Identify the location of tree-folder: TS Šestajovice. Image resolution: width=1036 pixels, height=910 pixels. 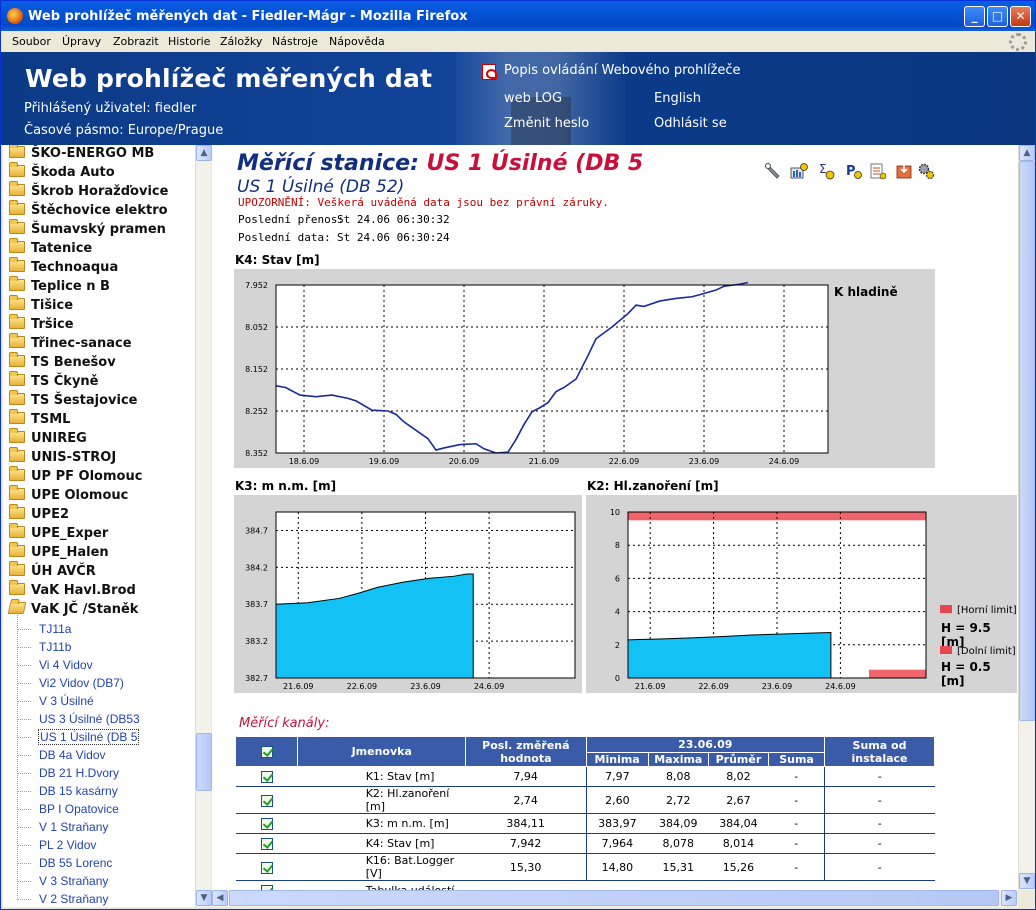
(73, 401).